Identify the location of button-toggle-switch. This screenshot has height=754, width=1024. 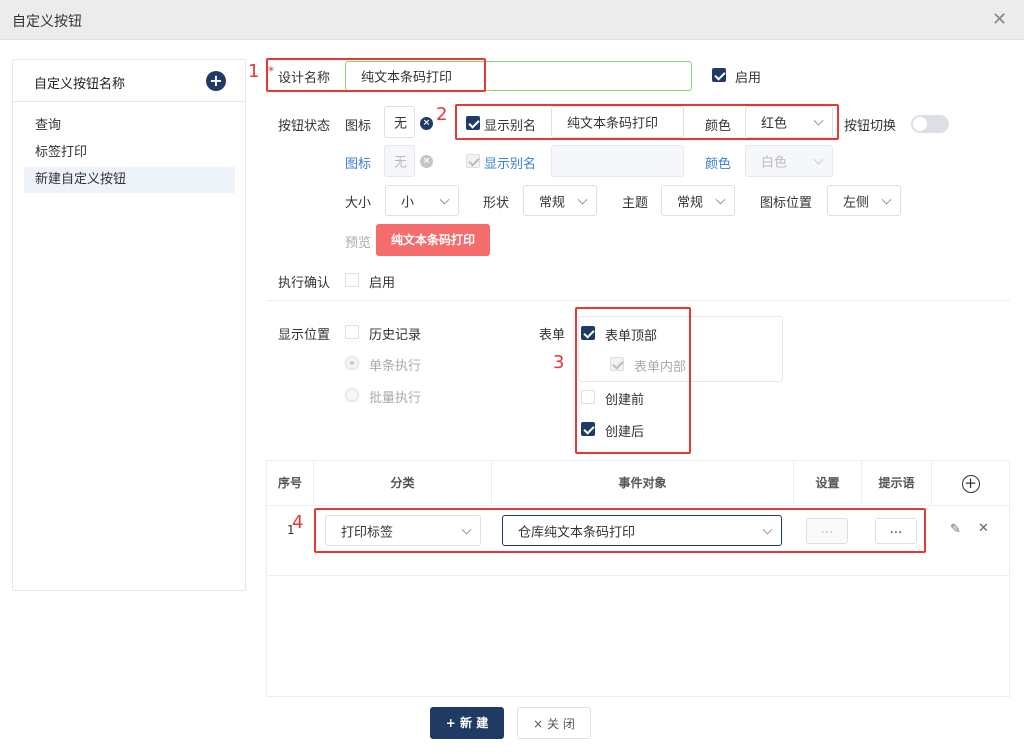
(930, 124).